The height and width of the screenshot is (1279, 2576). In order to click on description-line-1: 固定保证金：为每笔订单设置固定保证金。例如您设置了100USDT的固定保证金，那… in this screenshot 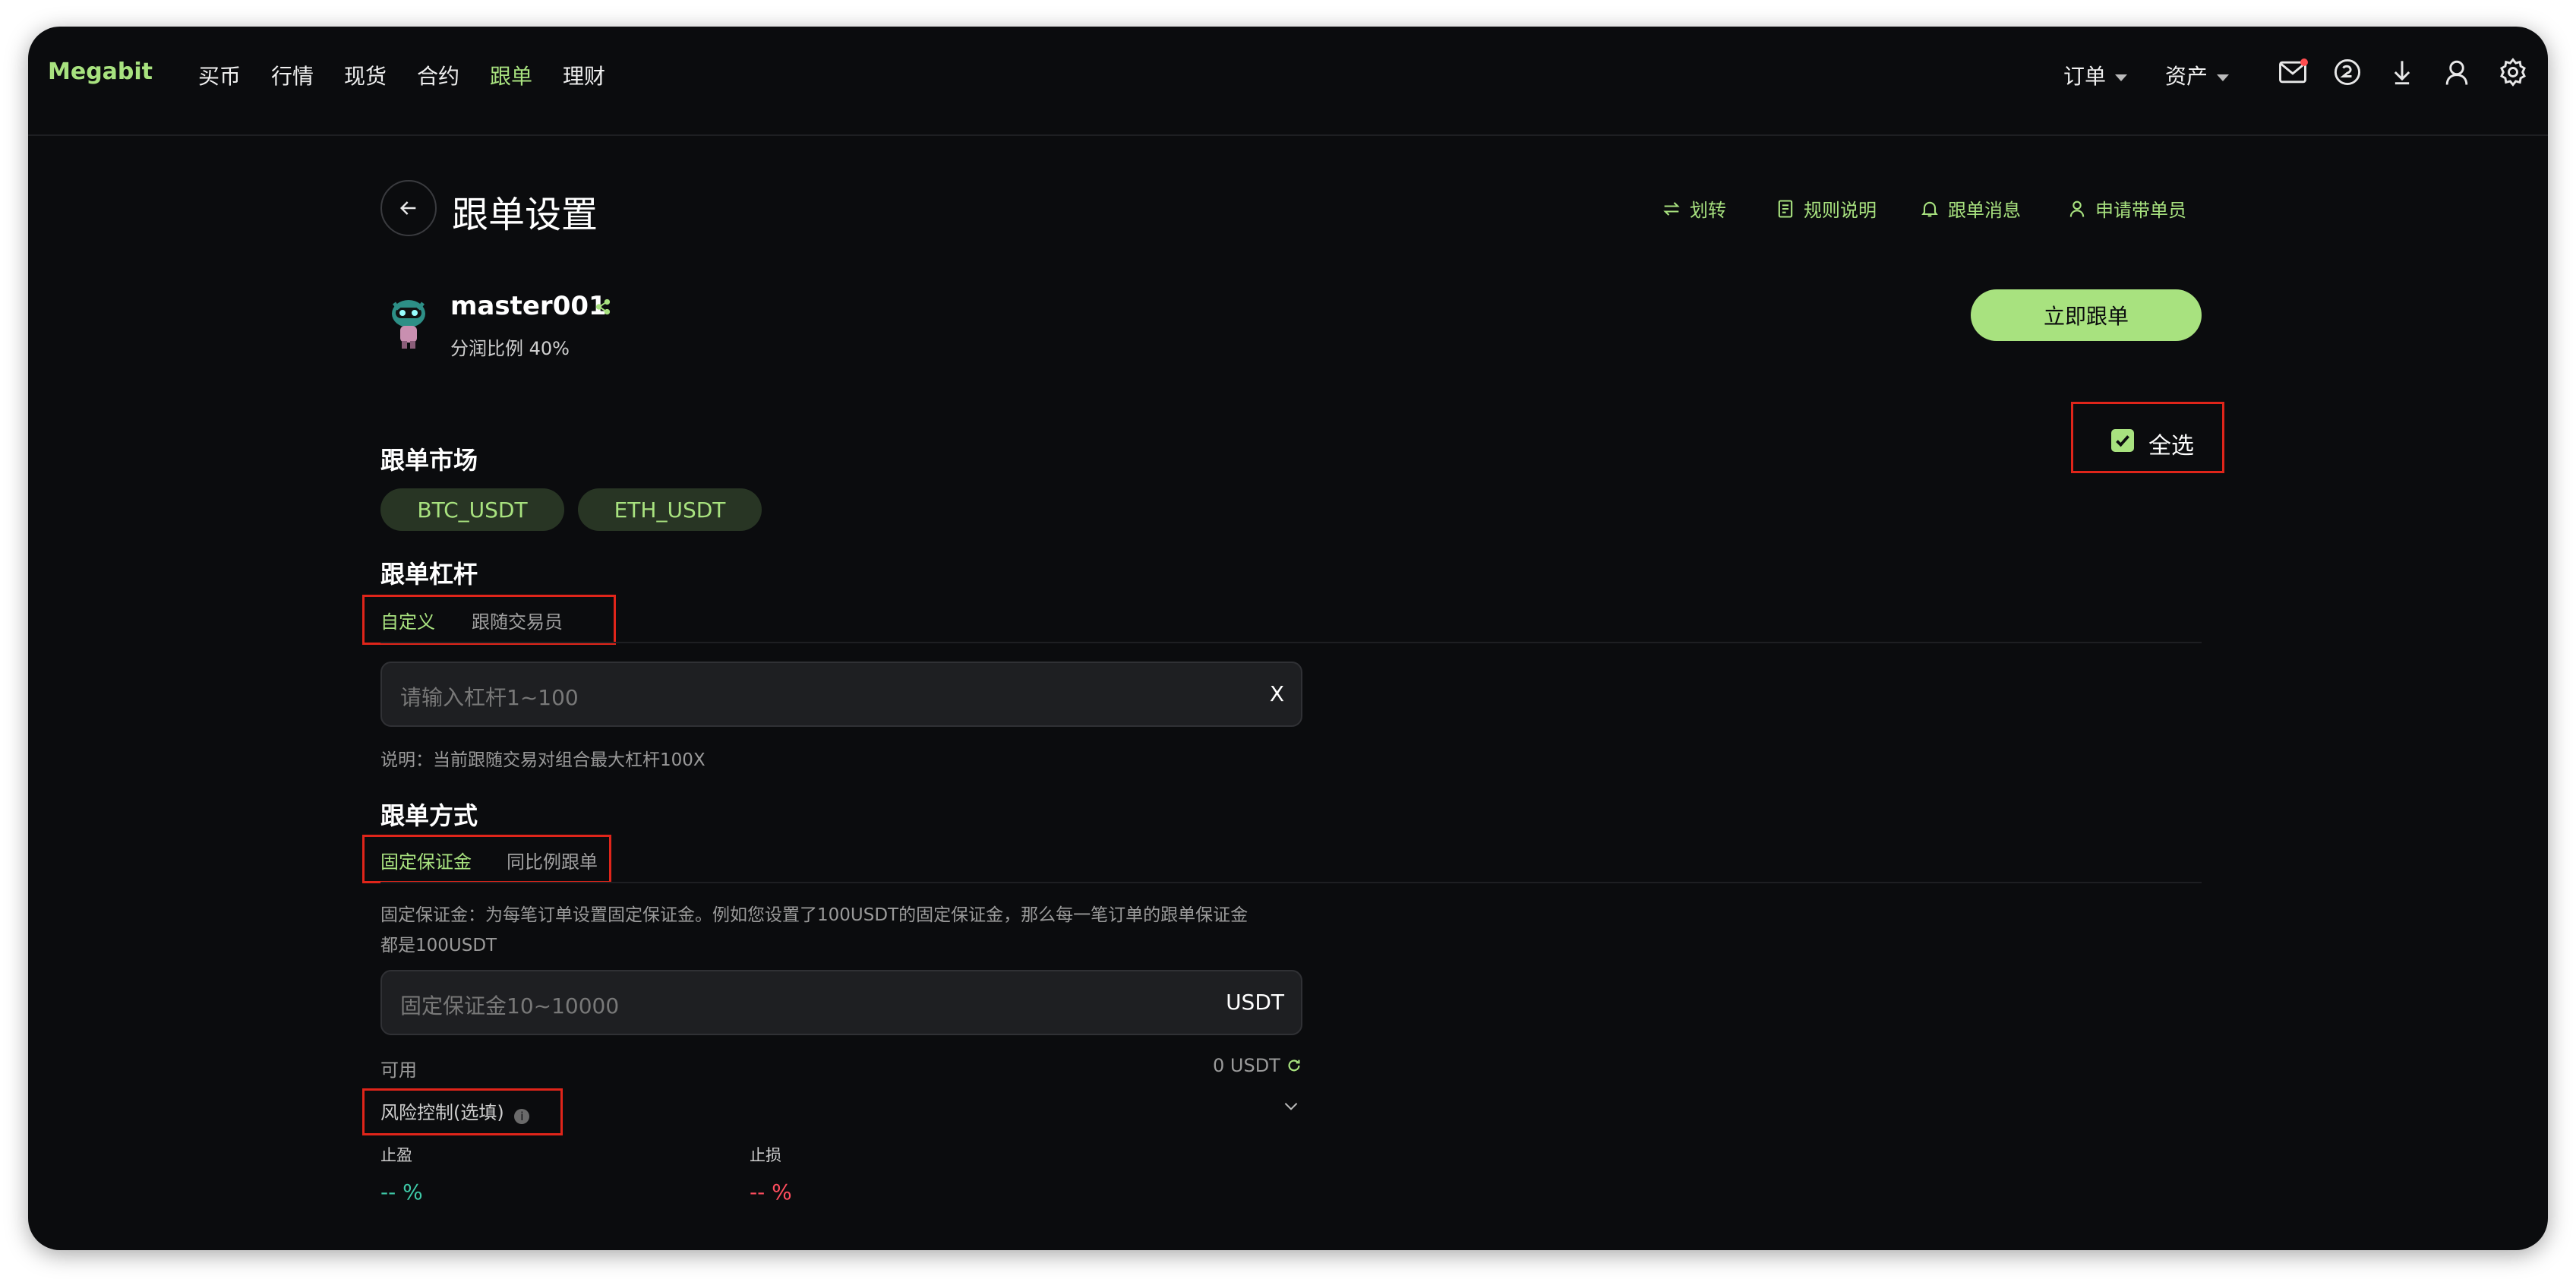, I will do `click(814, 915)`.